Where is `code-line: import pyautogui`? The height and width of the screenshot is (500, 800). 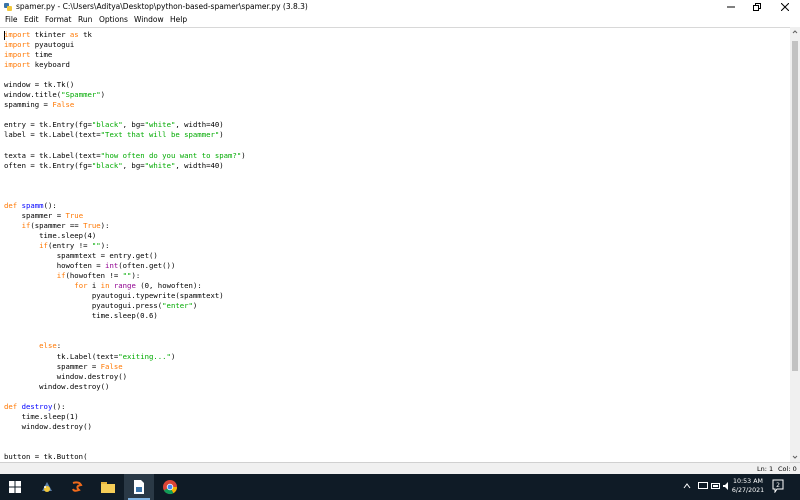
code-line: import pyautogui is located at coordinates (125, 45).